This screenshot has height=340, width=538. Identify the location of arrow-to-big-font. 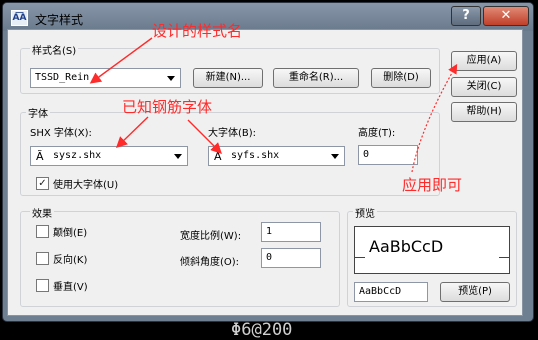
(204, 136).